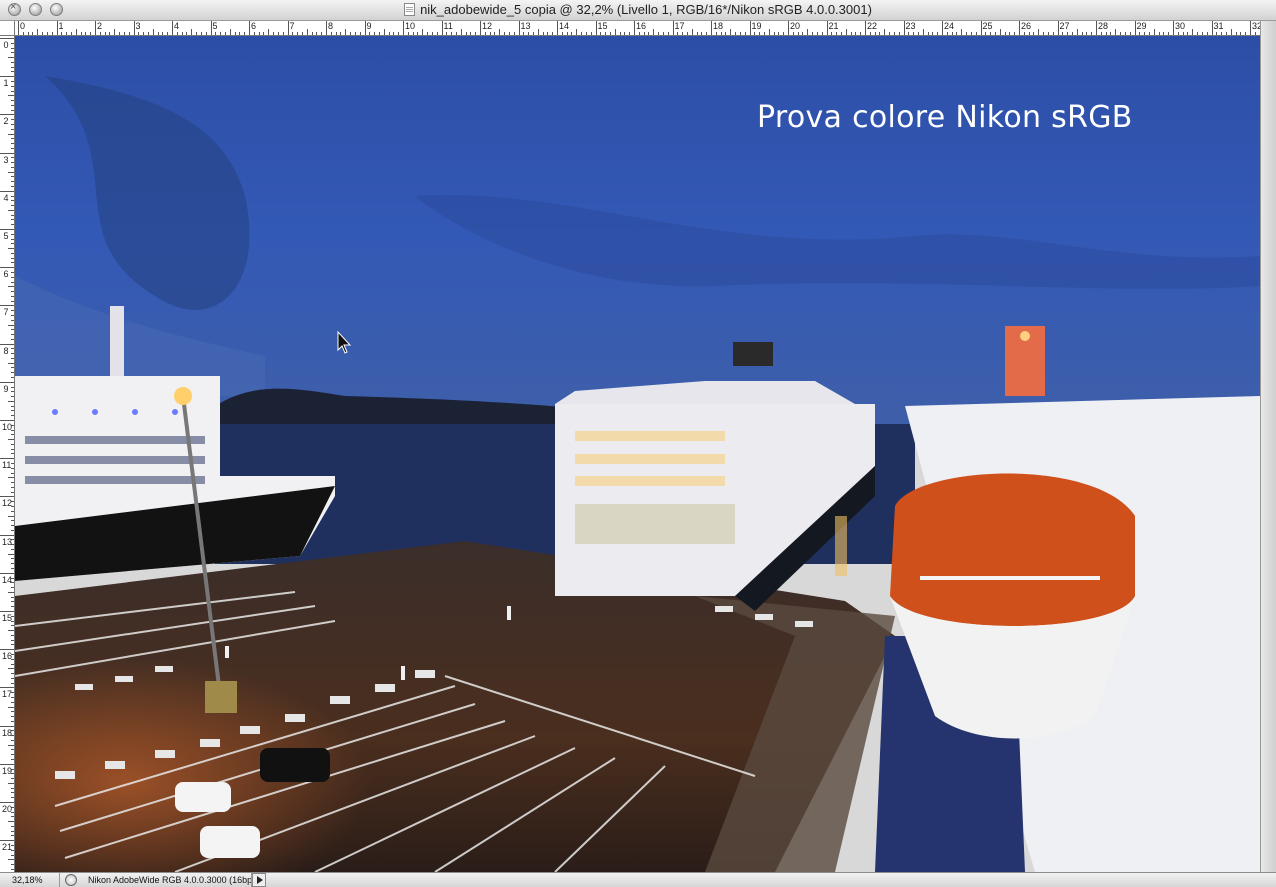 The width and height of the screenshot is (1276, 887). What do you see at coordinates (7, 454) in the screenshot?
I see `ruler-vertical: 0 1 2 3 4 5 6 7 8 9 10 11 12 13 14 15 16 17 18 19 20 21` at bounding box center [7, 454].